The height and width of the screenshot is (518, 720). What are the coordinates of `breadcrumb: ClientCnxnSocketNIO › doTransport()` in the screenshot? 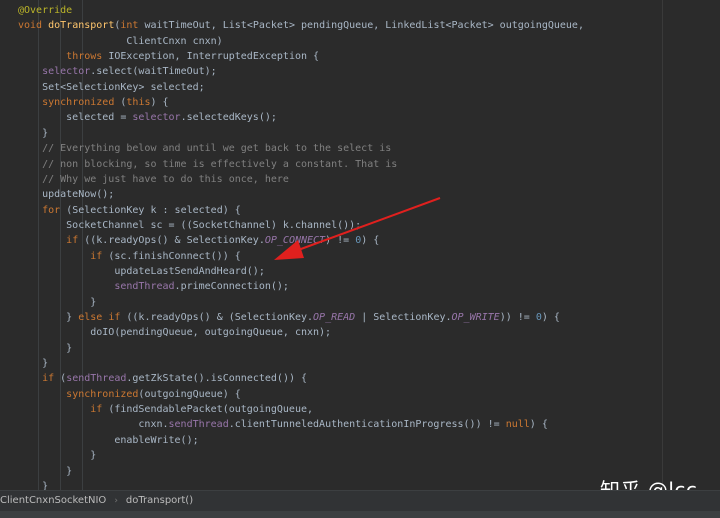 It's located at (360, 500).